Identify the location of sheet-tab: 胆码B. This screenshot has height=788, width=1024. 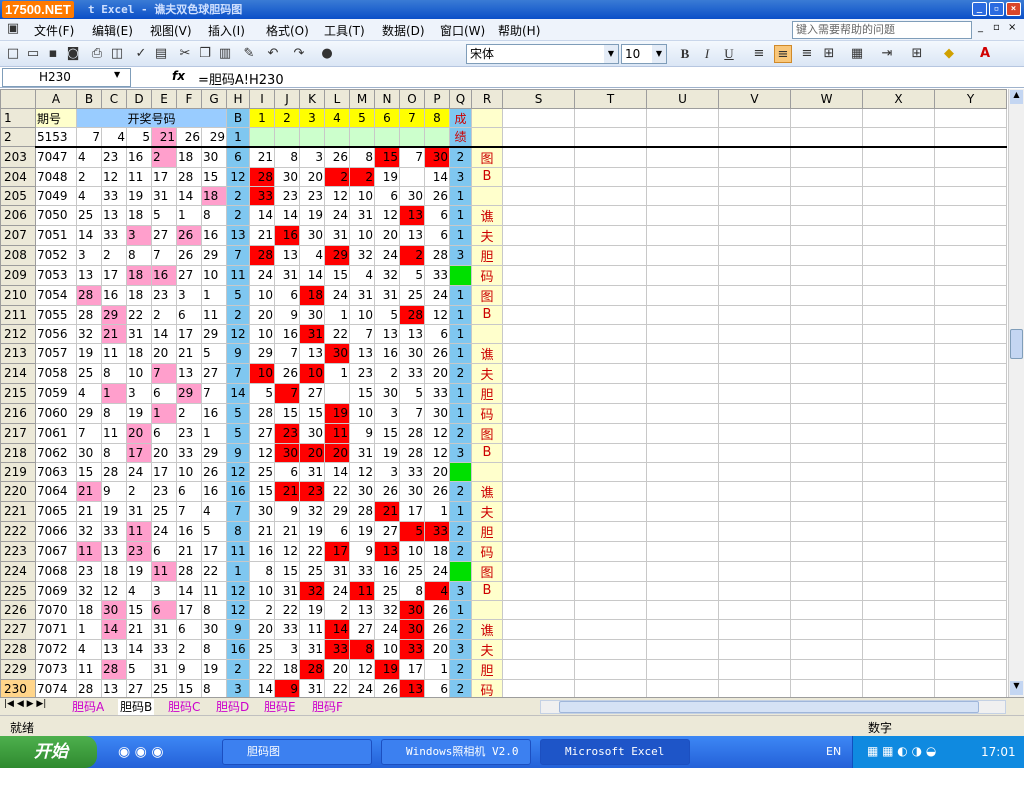
(136, 707).